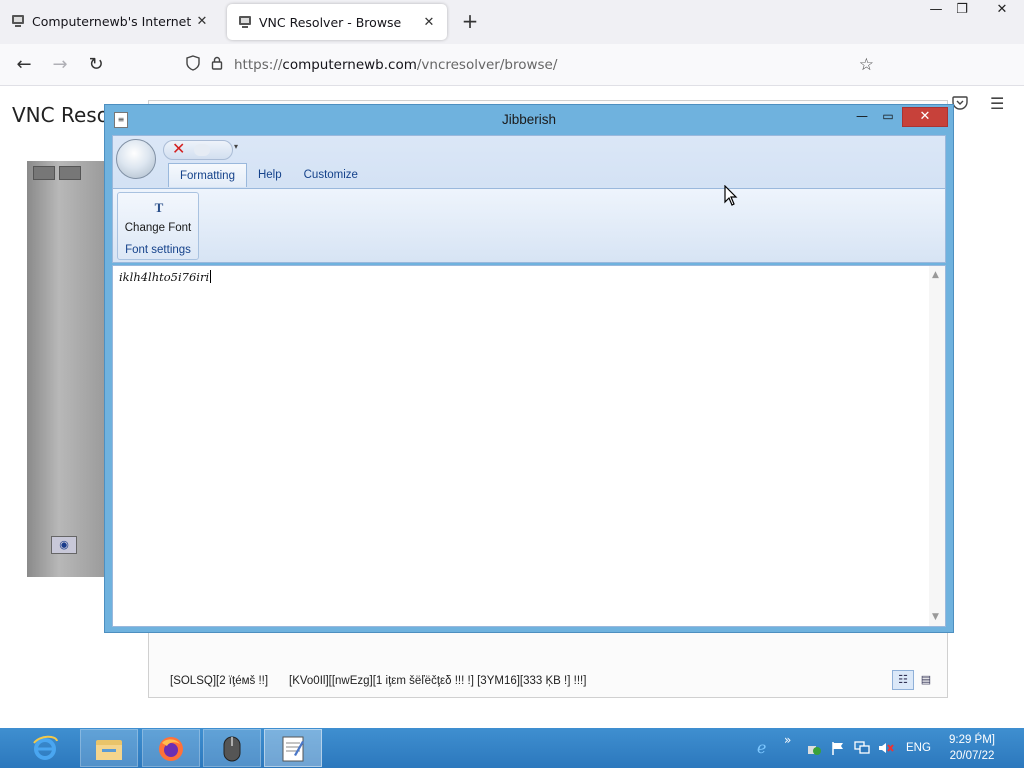 The width and height of the screenshot is (1024, 768). Describe the element at coordinates (925, 117) in the screenshot. I see `dialog-close-button: ✕` at that location.